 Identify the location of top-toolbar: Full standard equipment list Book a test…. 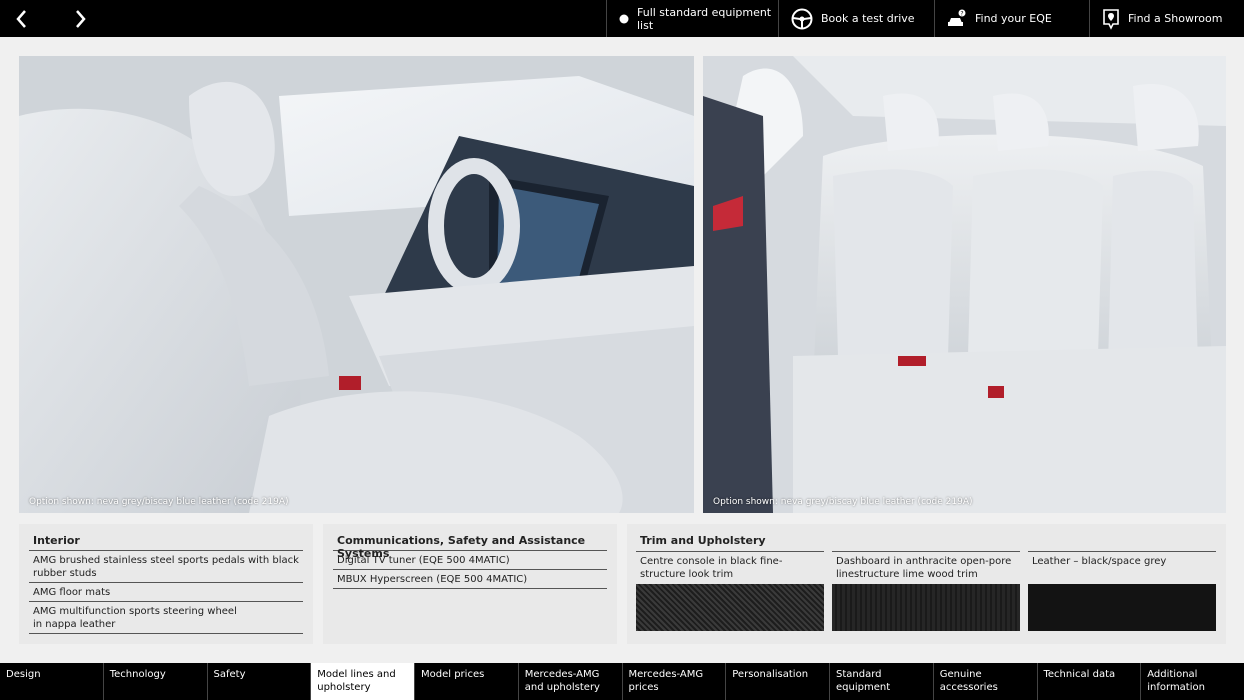
(622, 18).